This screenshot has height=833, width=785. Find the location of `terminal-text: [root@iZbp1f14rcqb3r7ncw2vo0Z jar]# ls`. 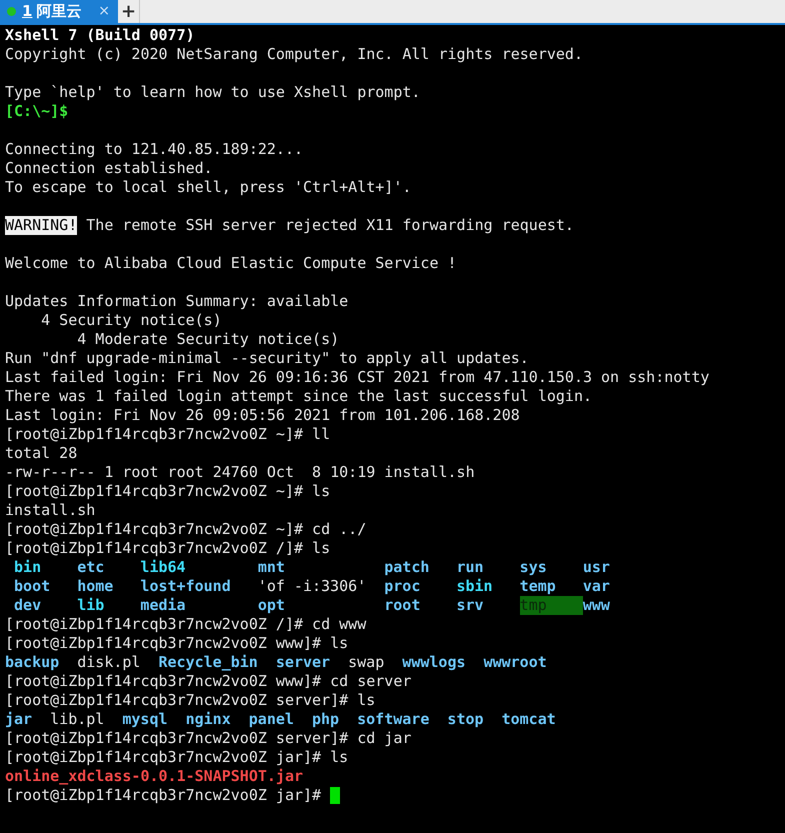

terminal-text: [root@iZbp1f14rcqb3r7ncw2vo0Z jar]# ls is located at coordinates (176, 757).